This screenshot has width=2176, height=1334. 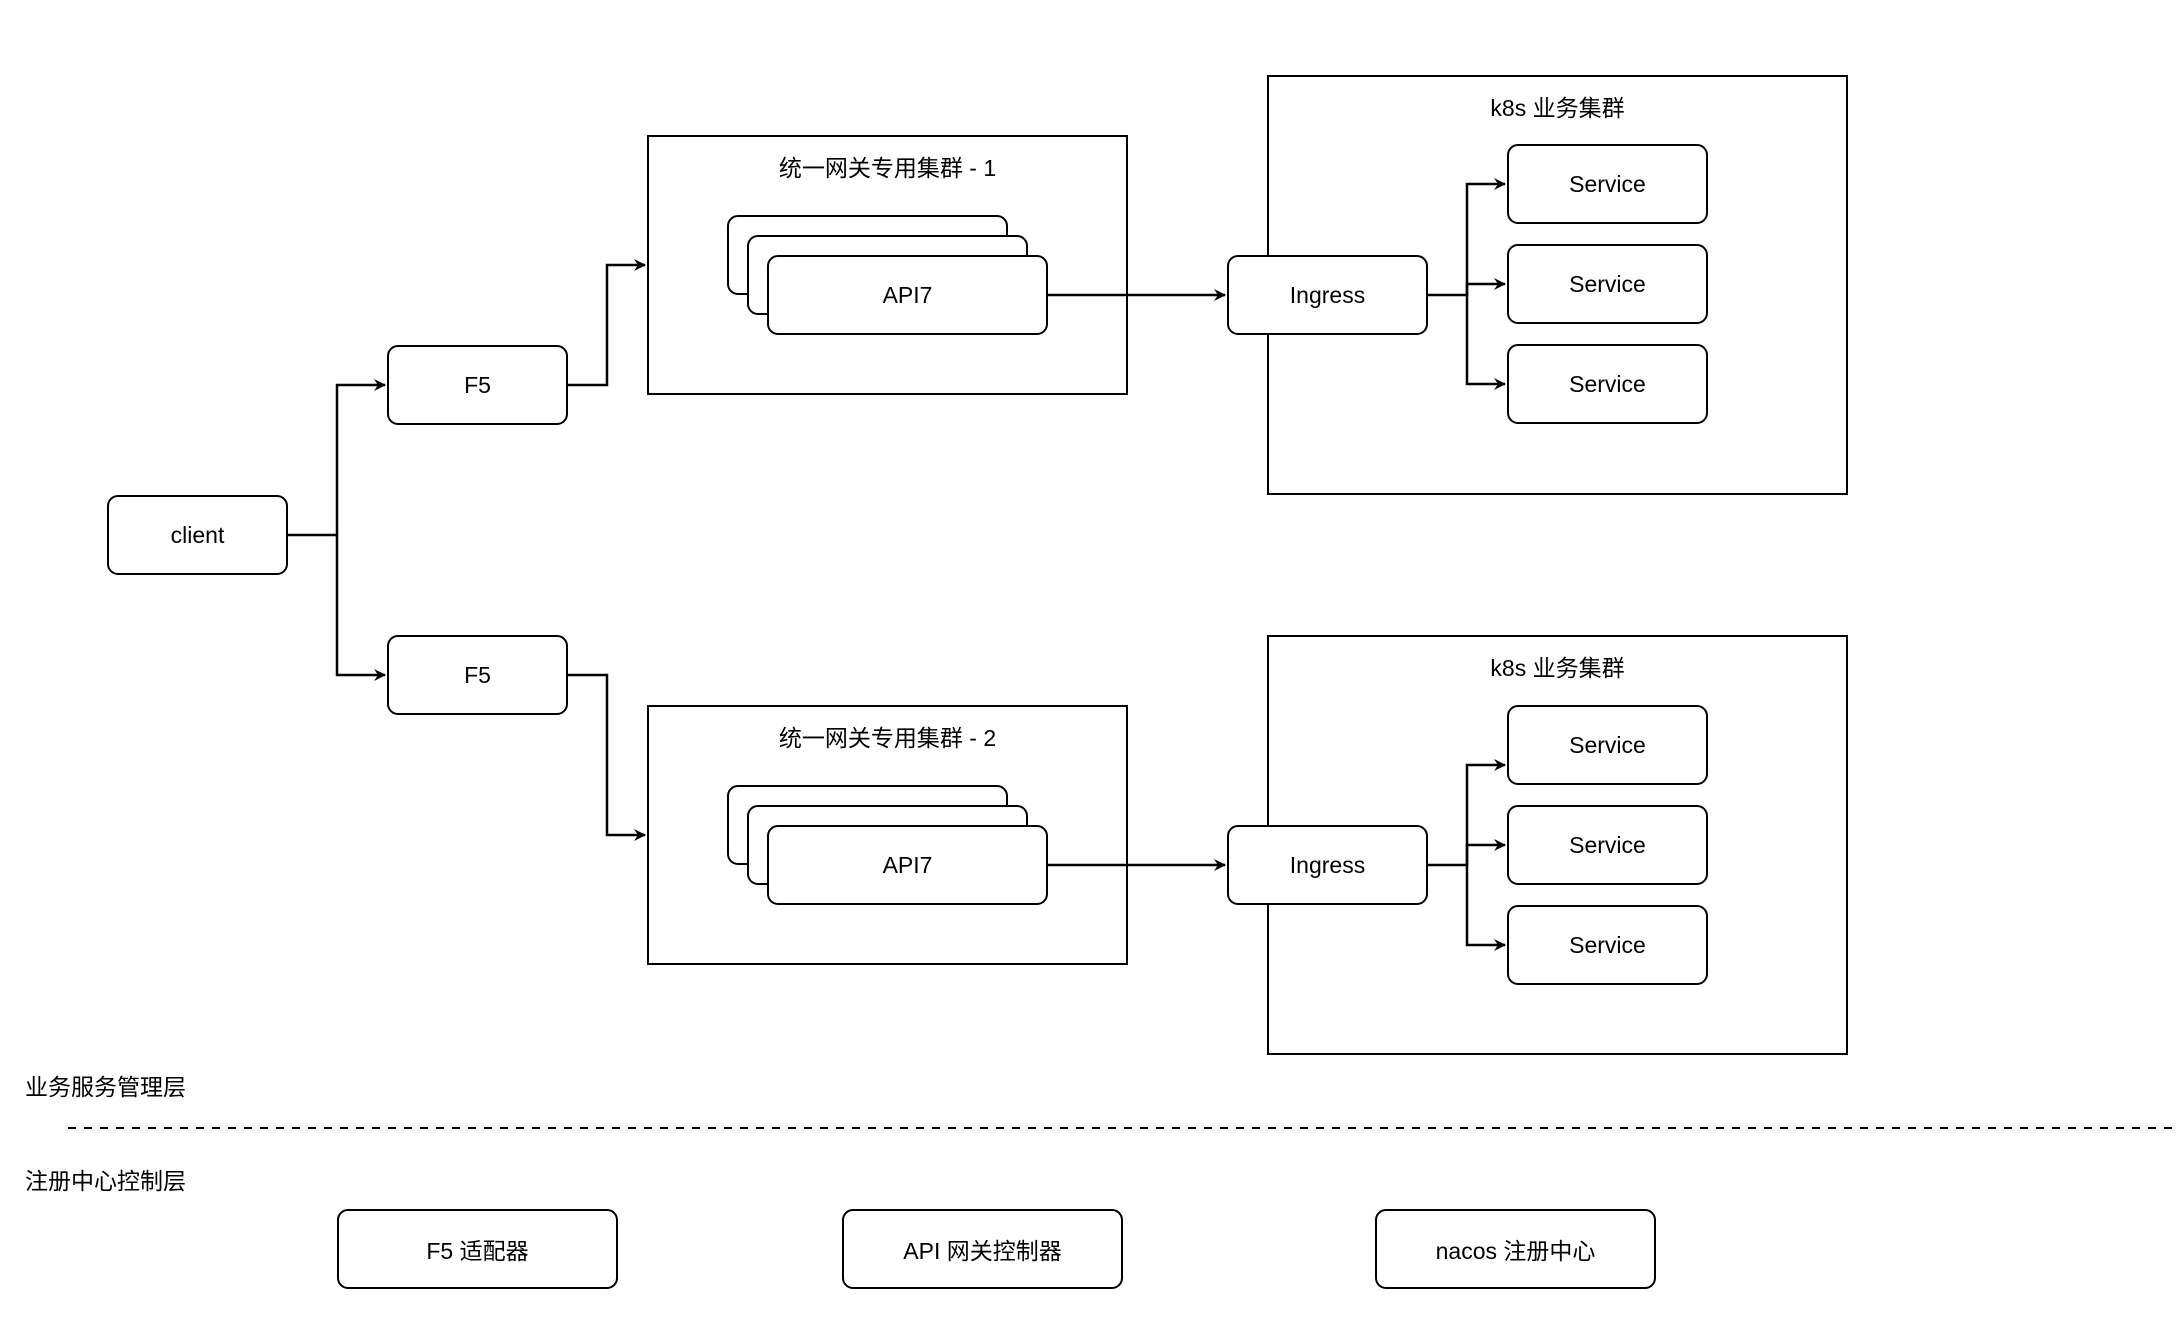 What do you see at coordinates (887, 738) in the screenshot?
I see `gateway-cluster-title: 统一网关专用集群 - 2` at bounding box center [887, 738].